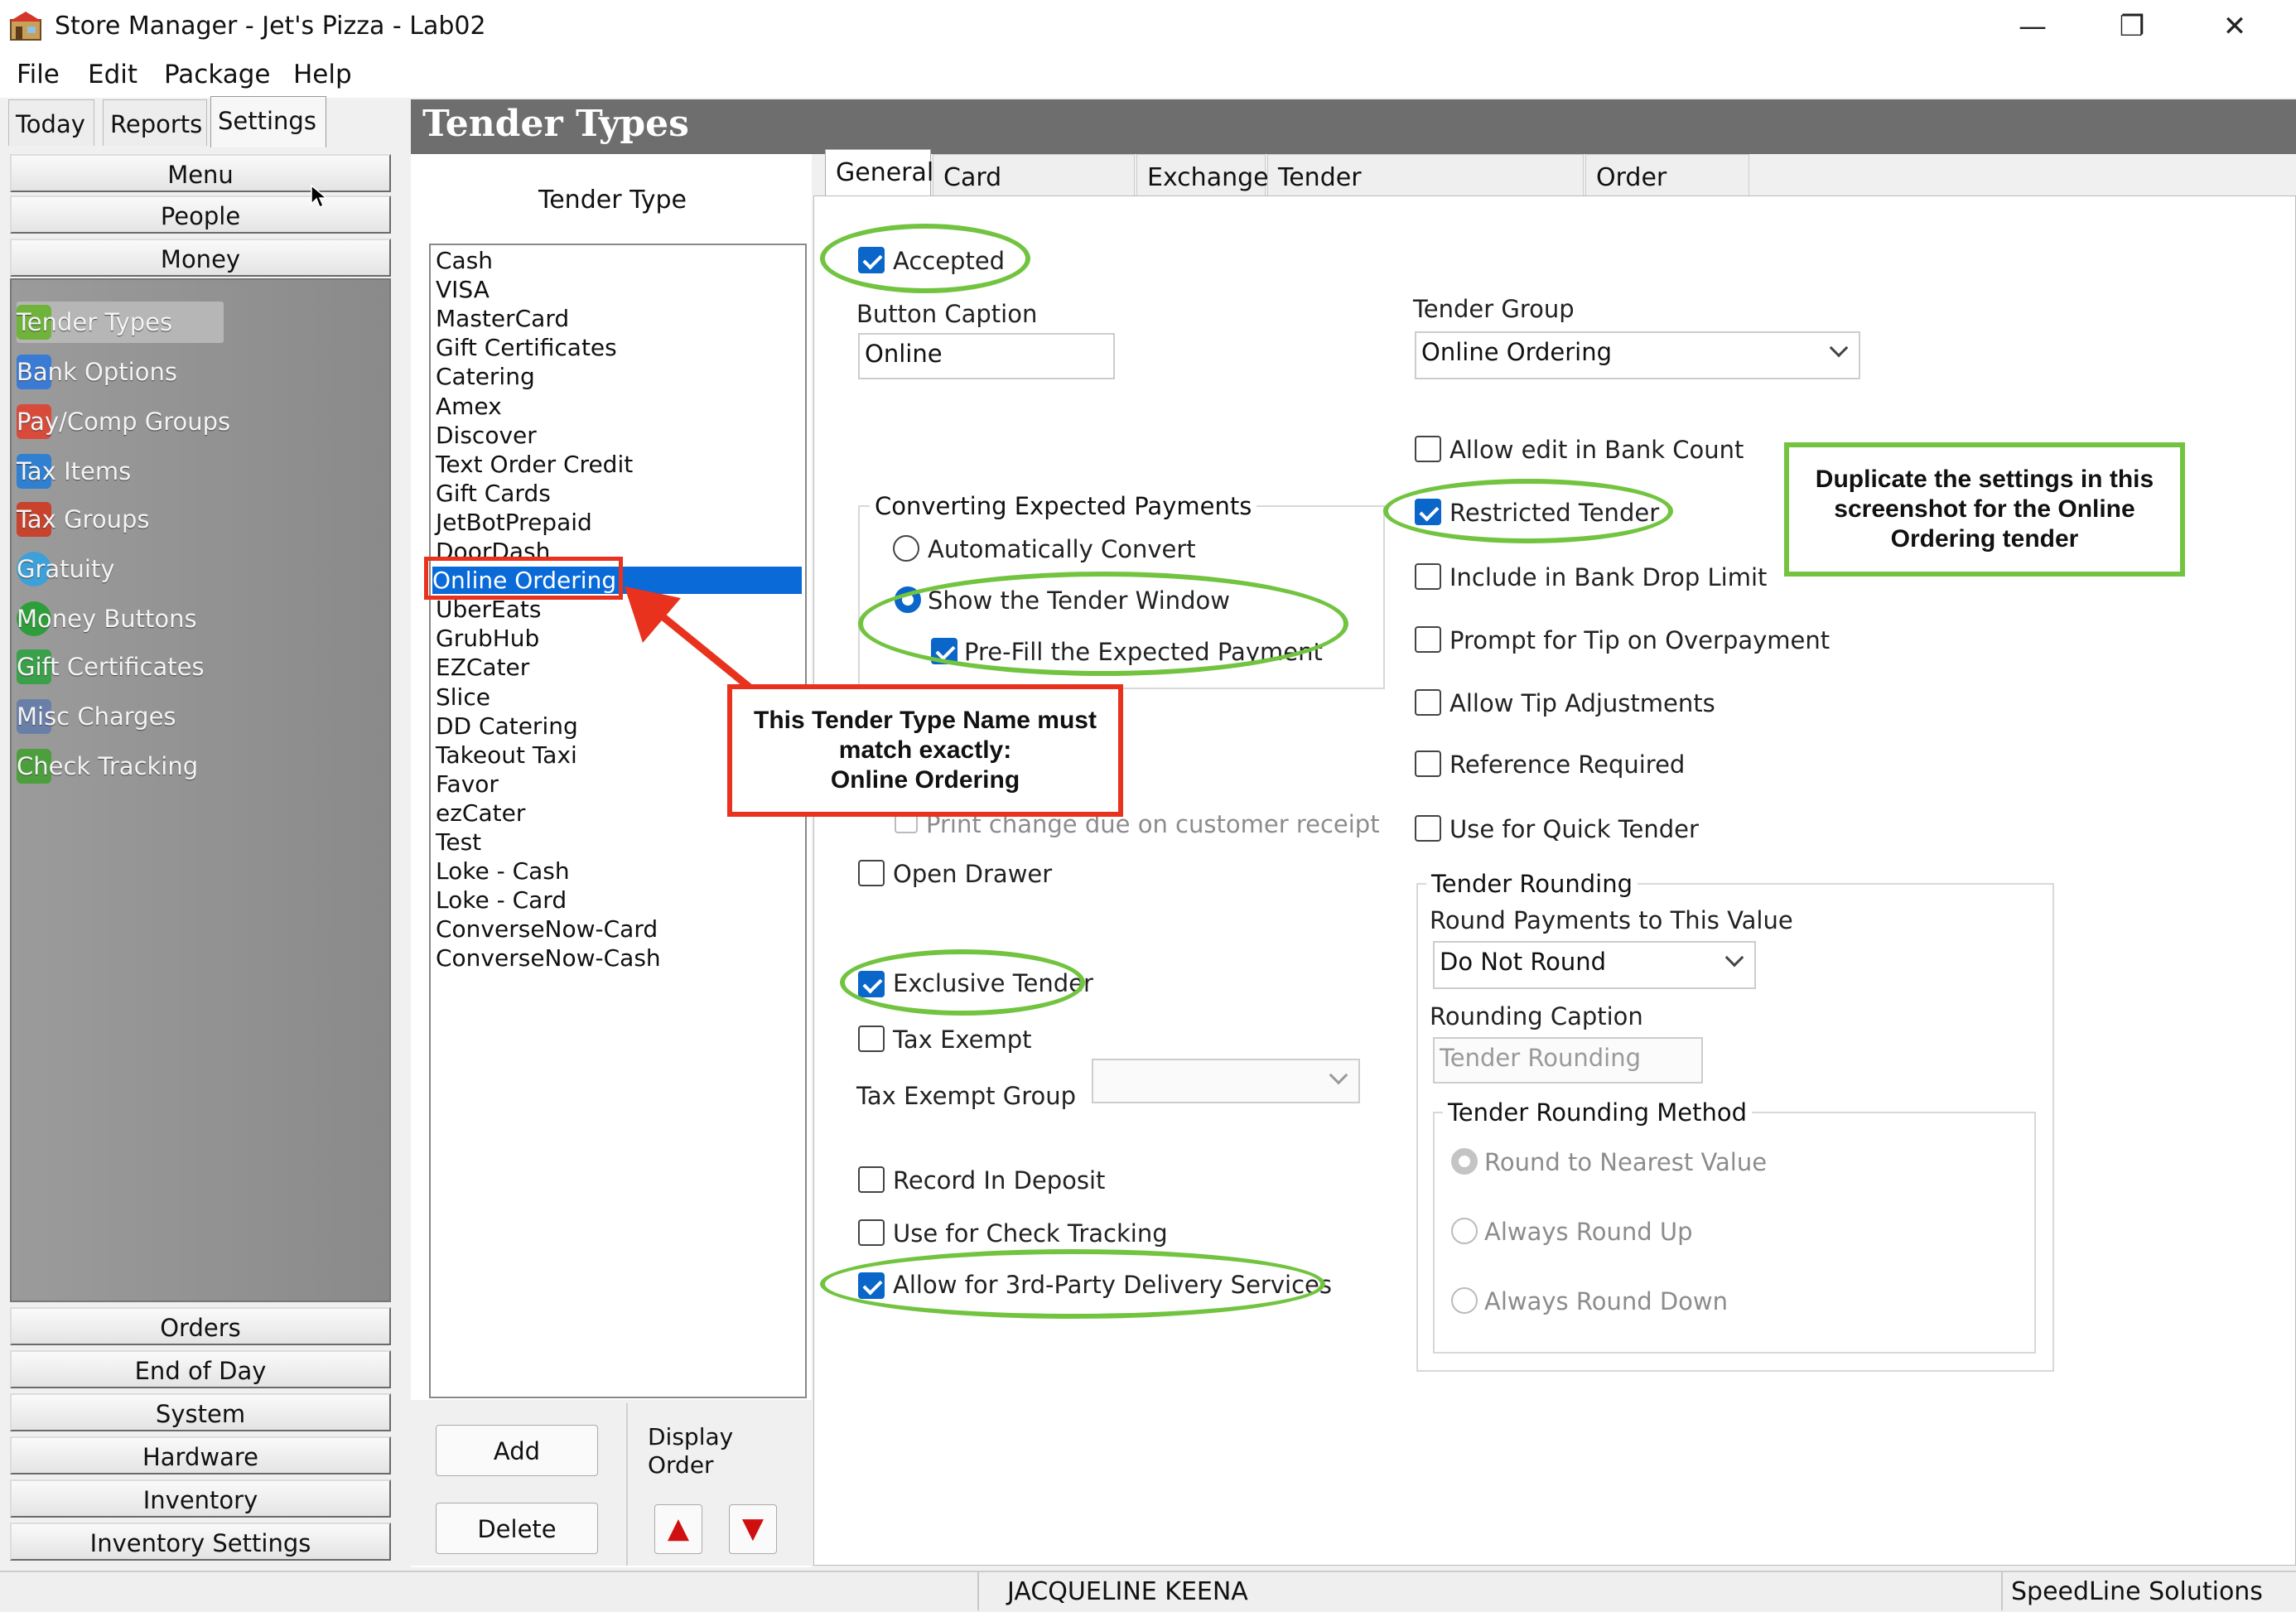 The image size is (2296, 1612). Describe the element at coordinates (200, 1542) in the screenshot. I see `nav-inventory-settings-button: Inventory Settings` at that location.